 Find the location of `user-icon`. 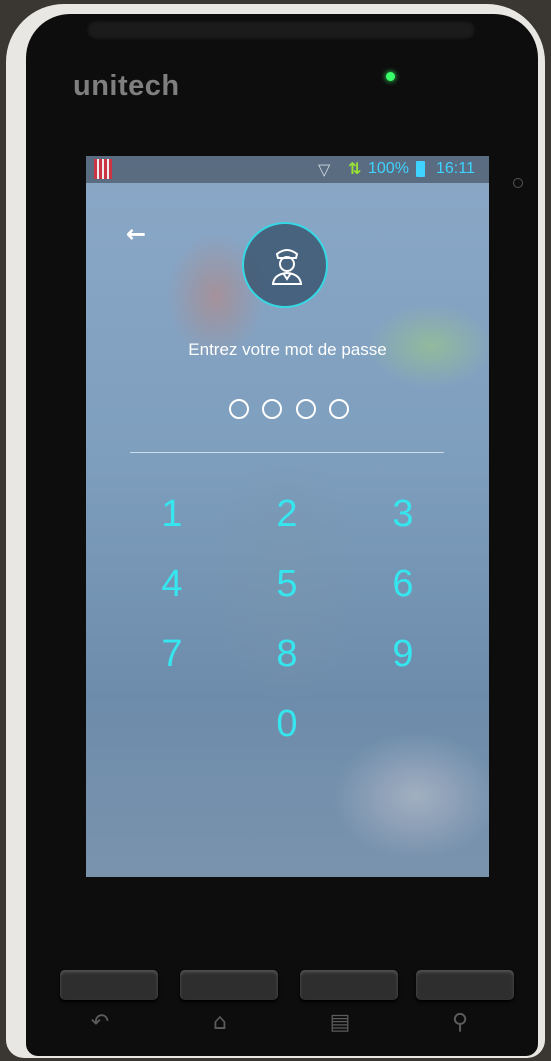

user-icon is located at coordinates (287, 267).